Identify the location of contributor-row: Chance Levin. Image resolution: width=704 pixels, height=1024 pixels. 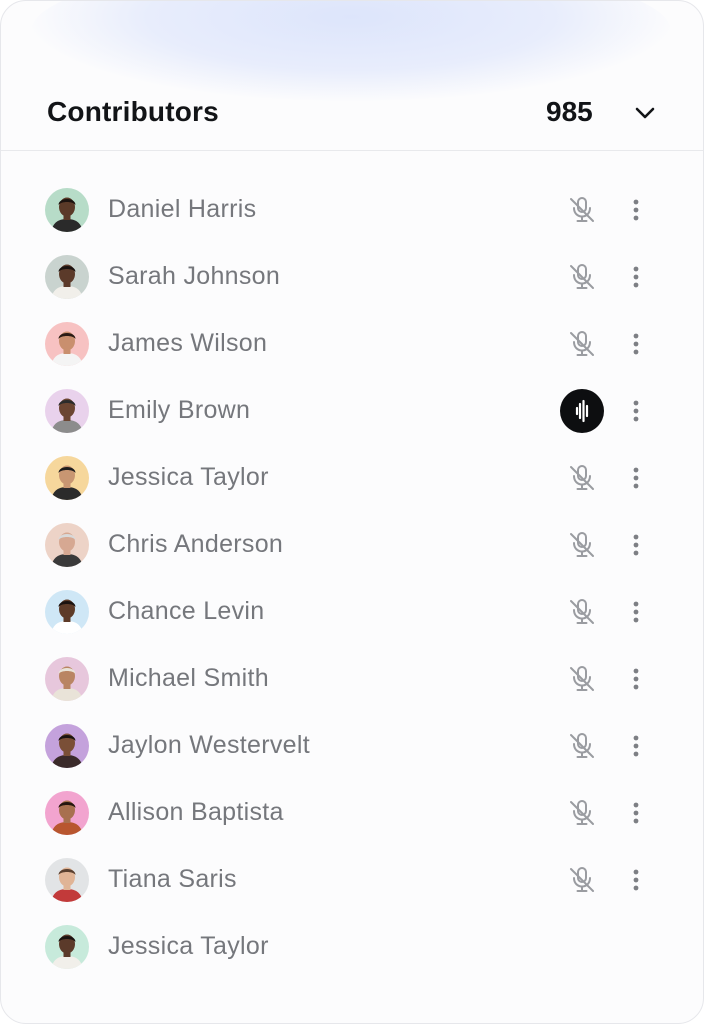
(352, 611).